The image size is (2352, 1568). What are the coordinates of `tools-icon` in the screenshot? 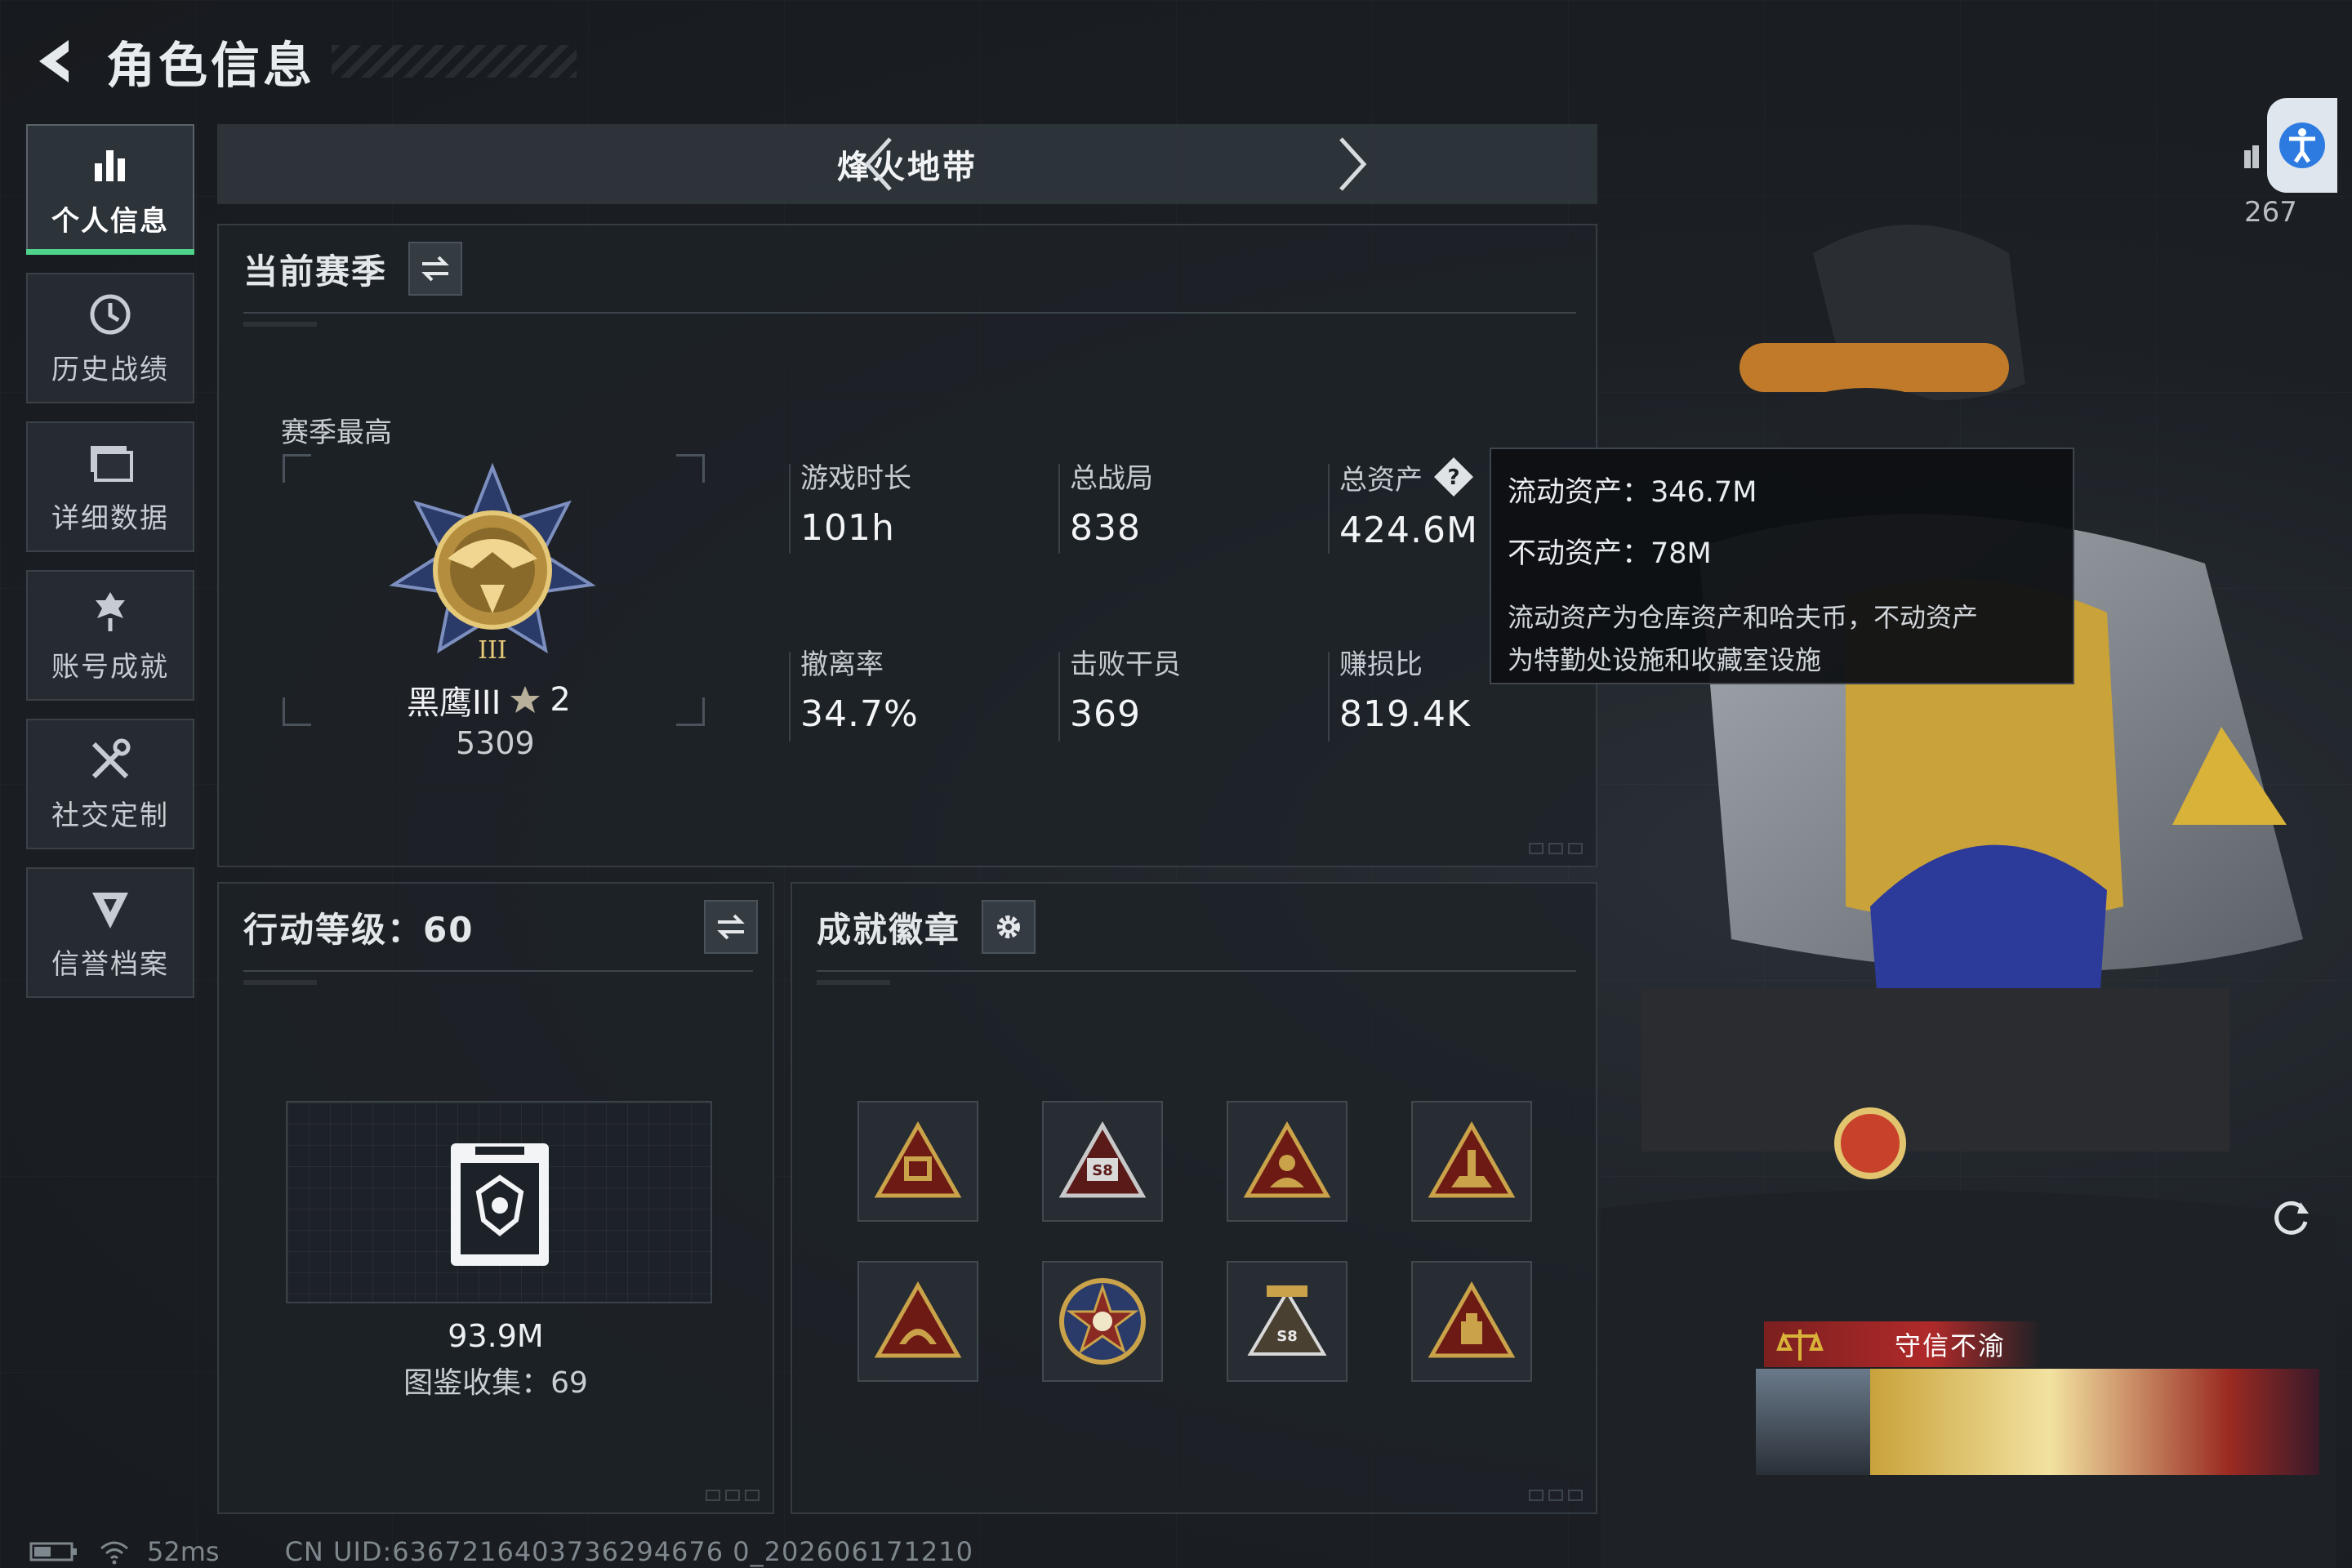 It's located at (111, 760).